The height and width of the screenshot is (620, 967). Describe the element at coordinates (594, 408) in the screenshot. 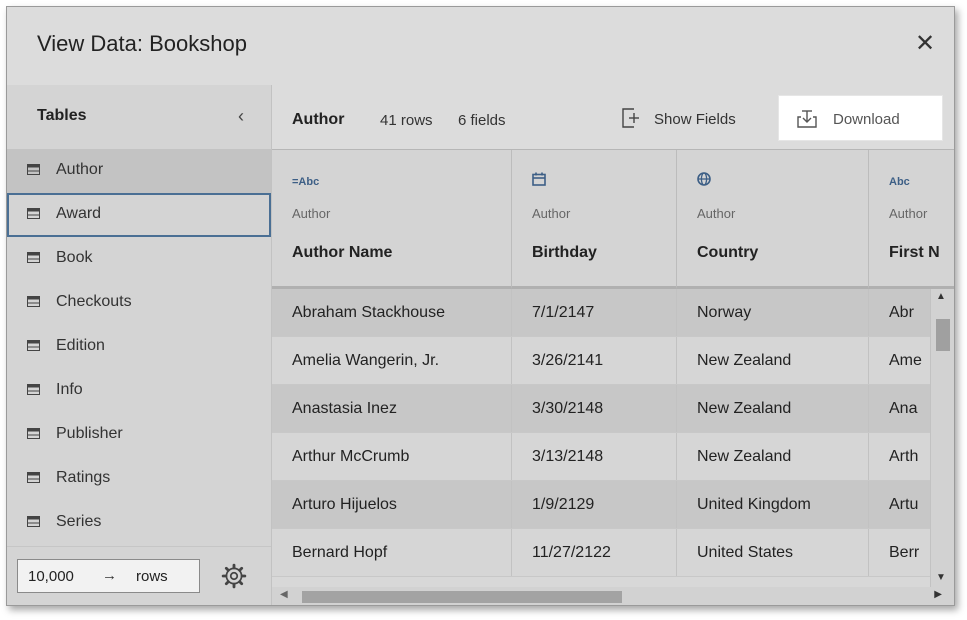

I see `table-cell: 3/30/2148` at that location.